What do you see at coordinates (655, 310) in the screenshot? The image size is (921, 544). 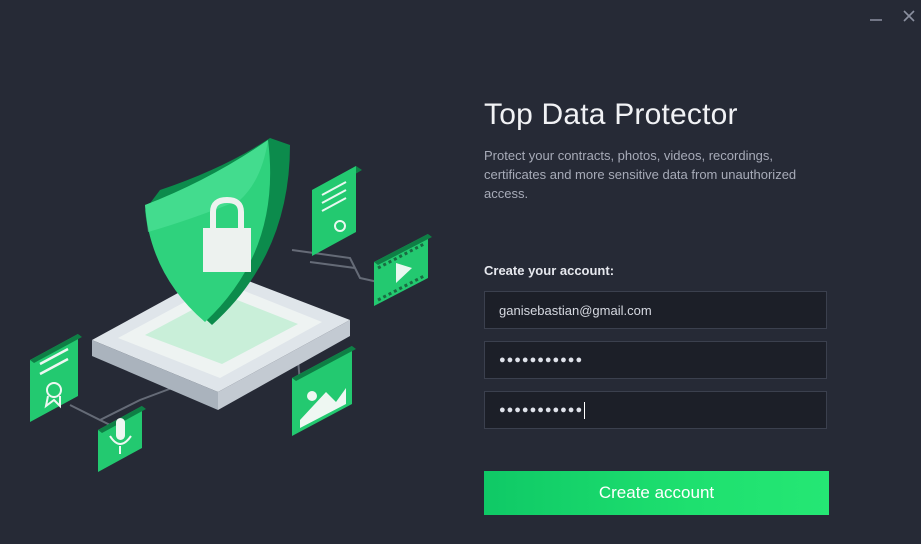 I see `email-field: ganisebastian@gmail.com` at bounding box center [655, 310].